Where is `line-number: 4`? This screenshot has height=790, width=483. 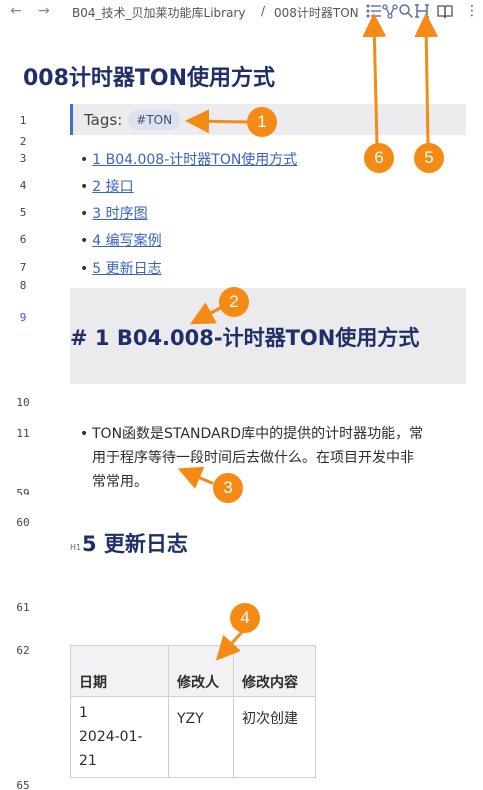
line-number: 4 is located at coordinates (23, 185).